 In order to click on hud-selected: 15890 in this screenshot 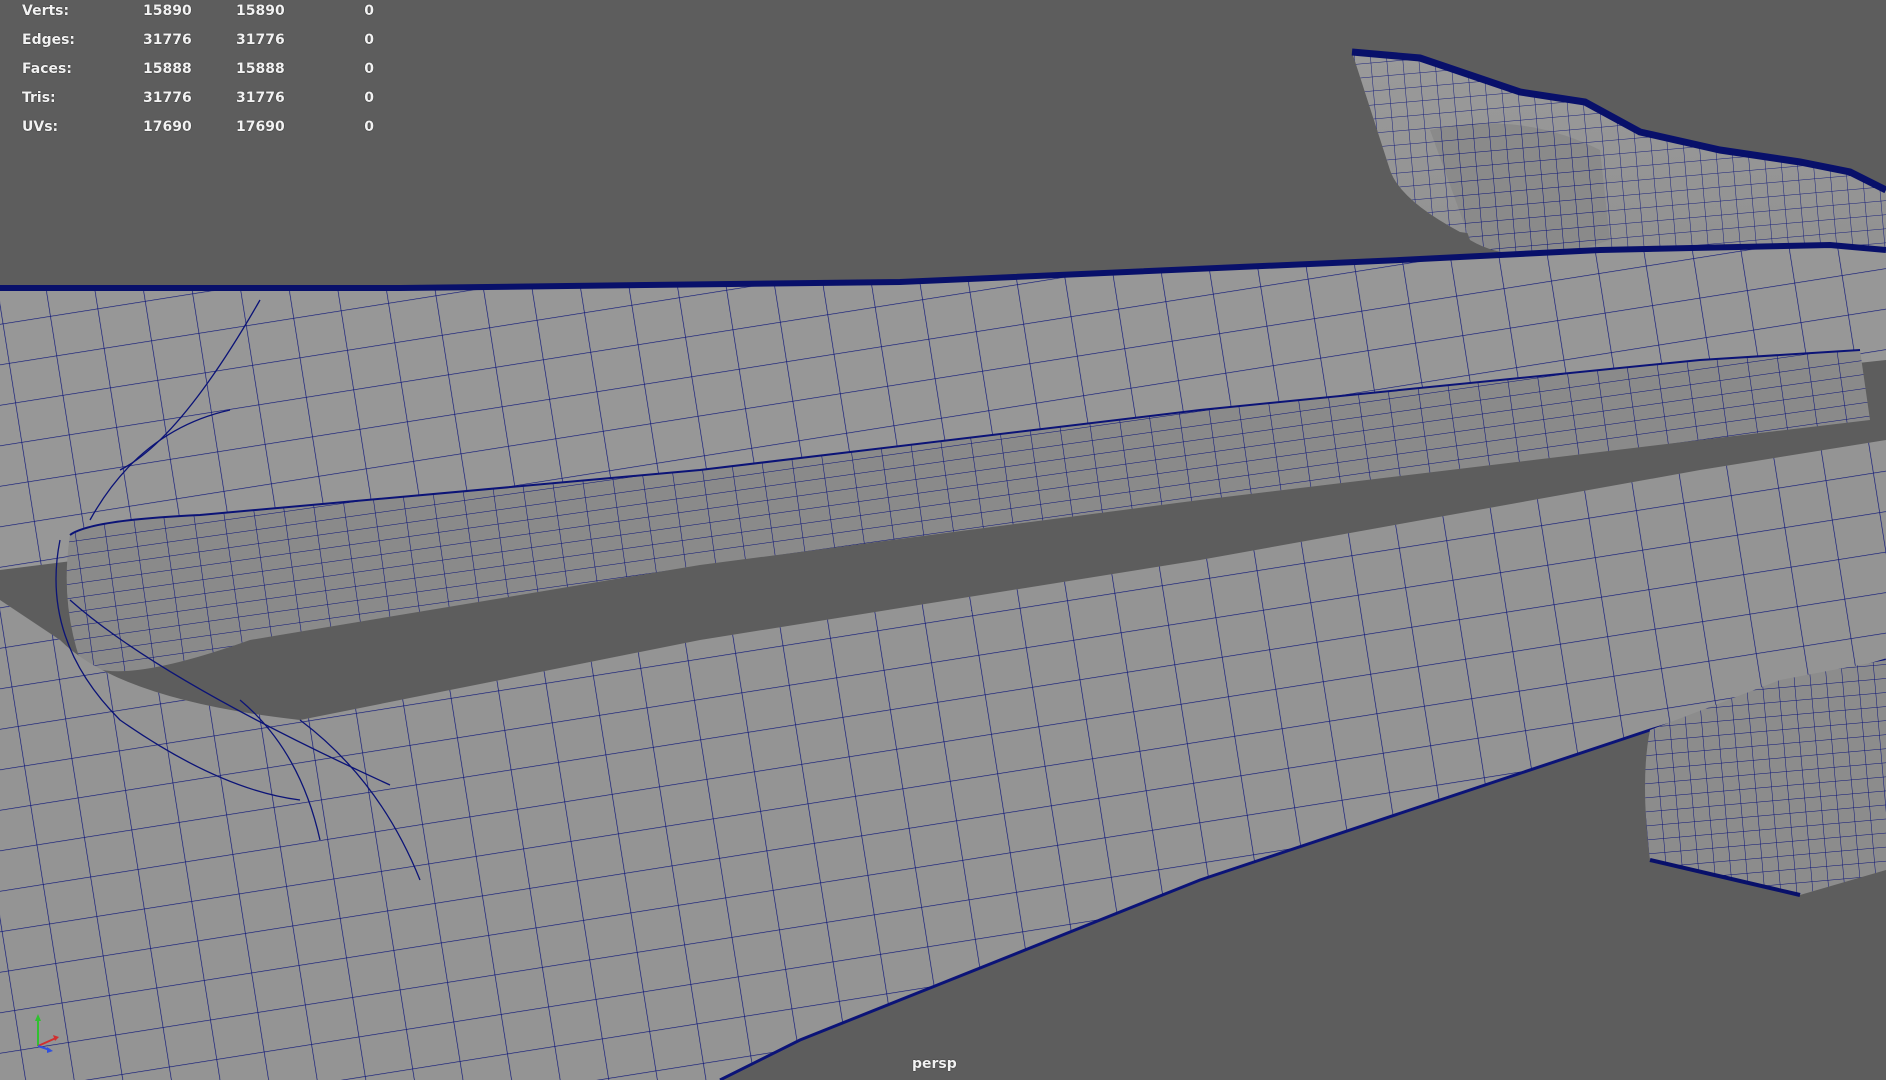, I will do `click(260, 11)`.